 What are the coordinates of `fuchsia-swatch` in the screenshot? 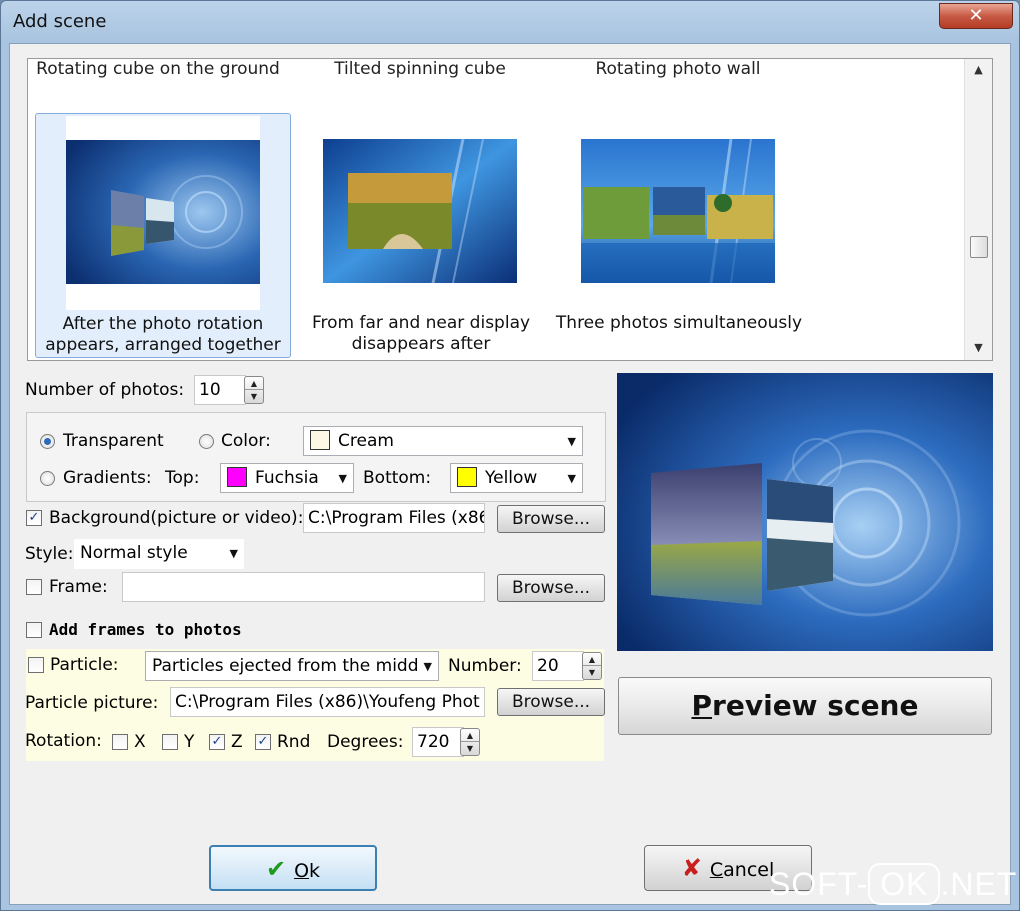 It's located at (237, 477).